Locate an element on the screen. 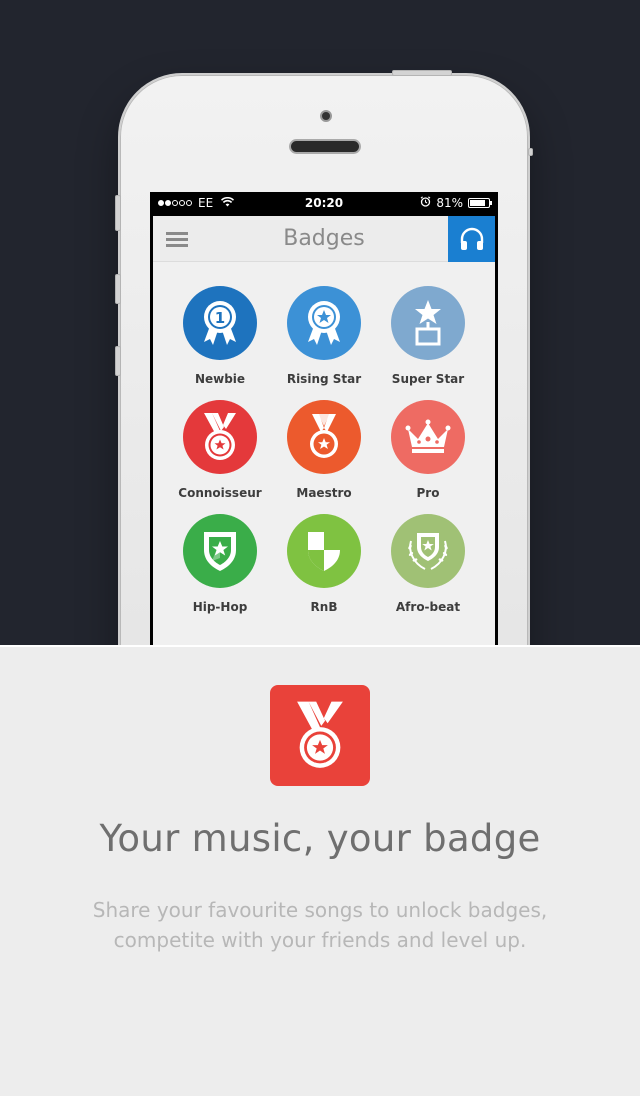  badge-afro-beat: Afro-beat is located at coordinates (428, 564).